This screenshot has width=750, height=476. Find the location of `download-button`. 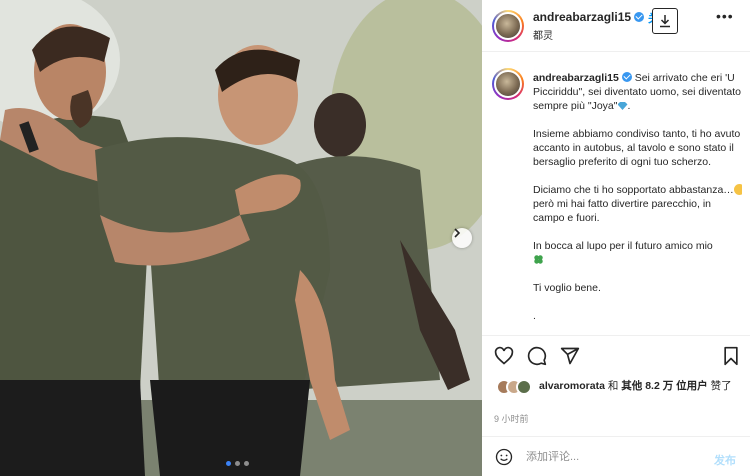

download-button is located at coordinates (665, 21).